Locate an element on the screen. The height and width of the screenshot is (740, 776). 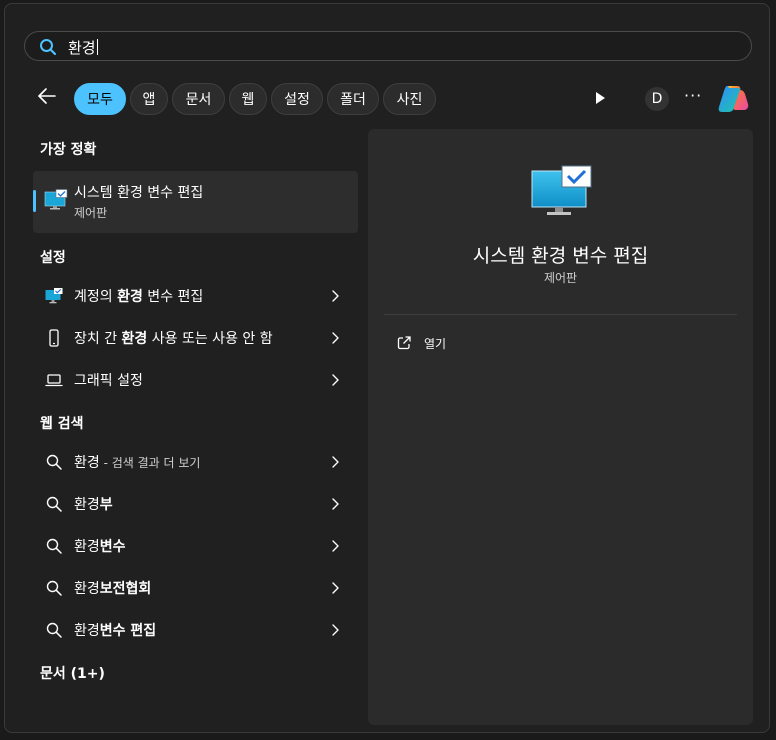
tab-web: 웹 is located at coordinates (248, 99).